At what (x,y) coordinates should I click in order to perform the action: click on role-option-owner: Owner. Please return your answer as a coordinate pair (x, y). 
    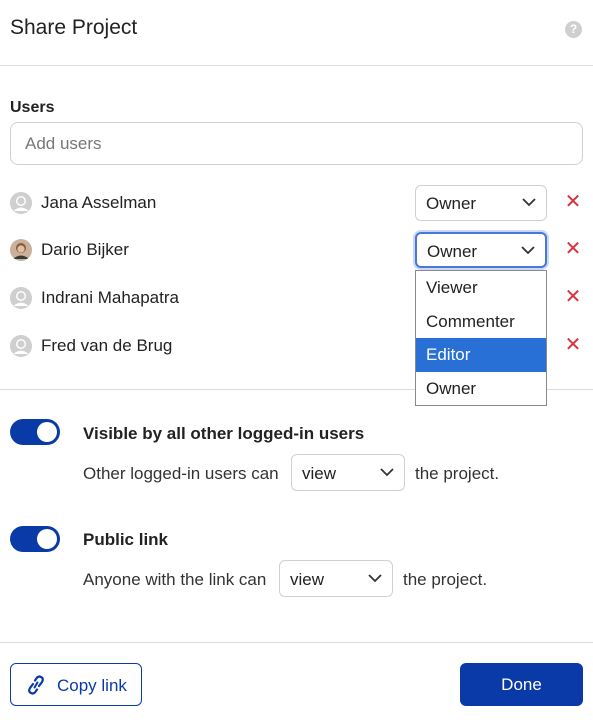
    Looking at the image, I should click on (481, 389).